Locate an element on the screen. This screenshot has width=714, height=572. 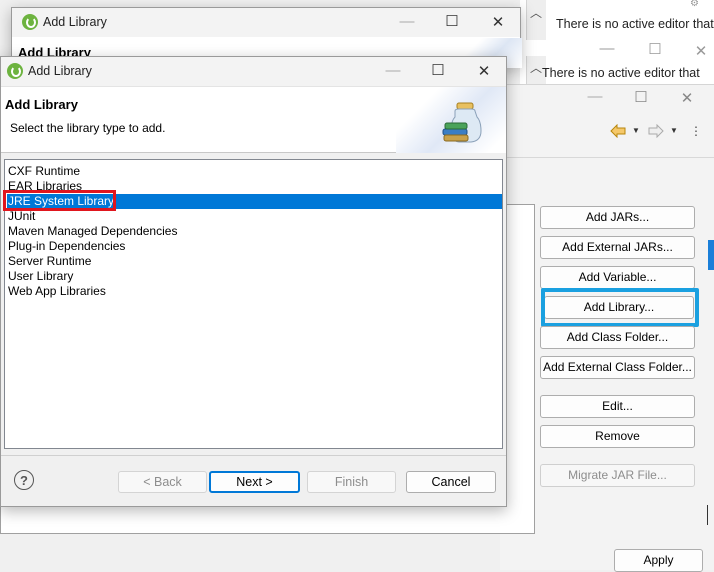
forward-arrow-icon is located at coordinates (656, 131).